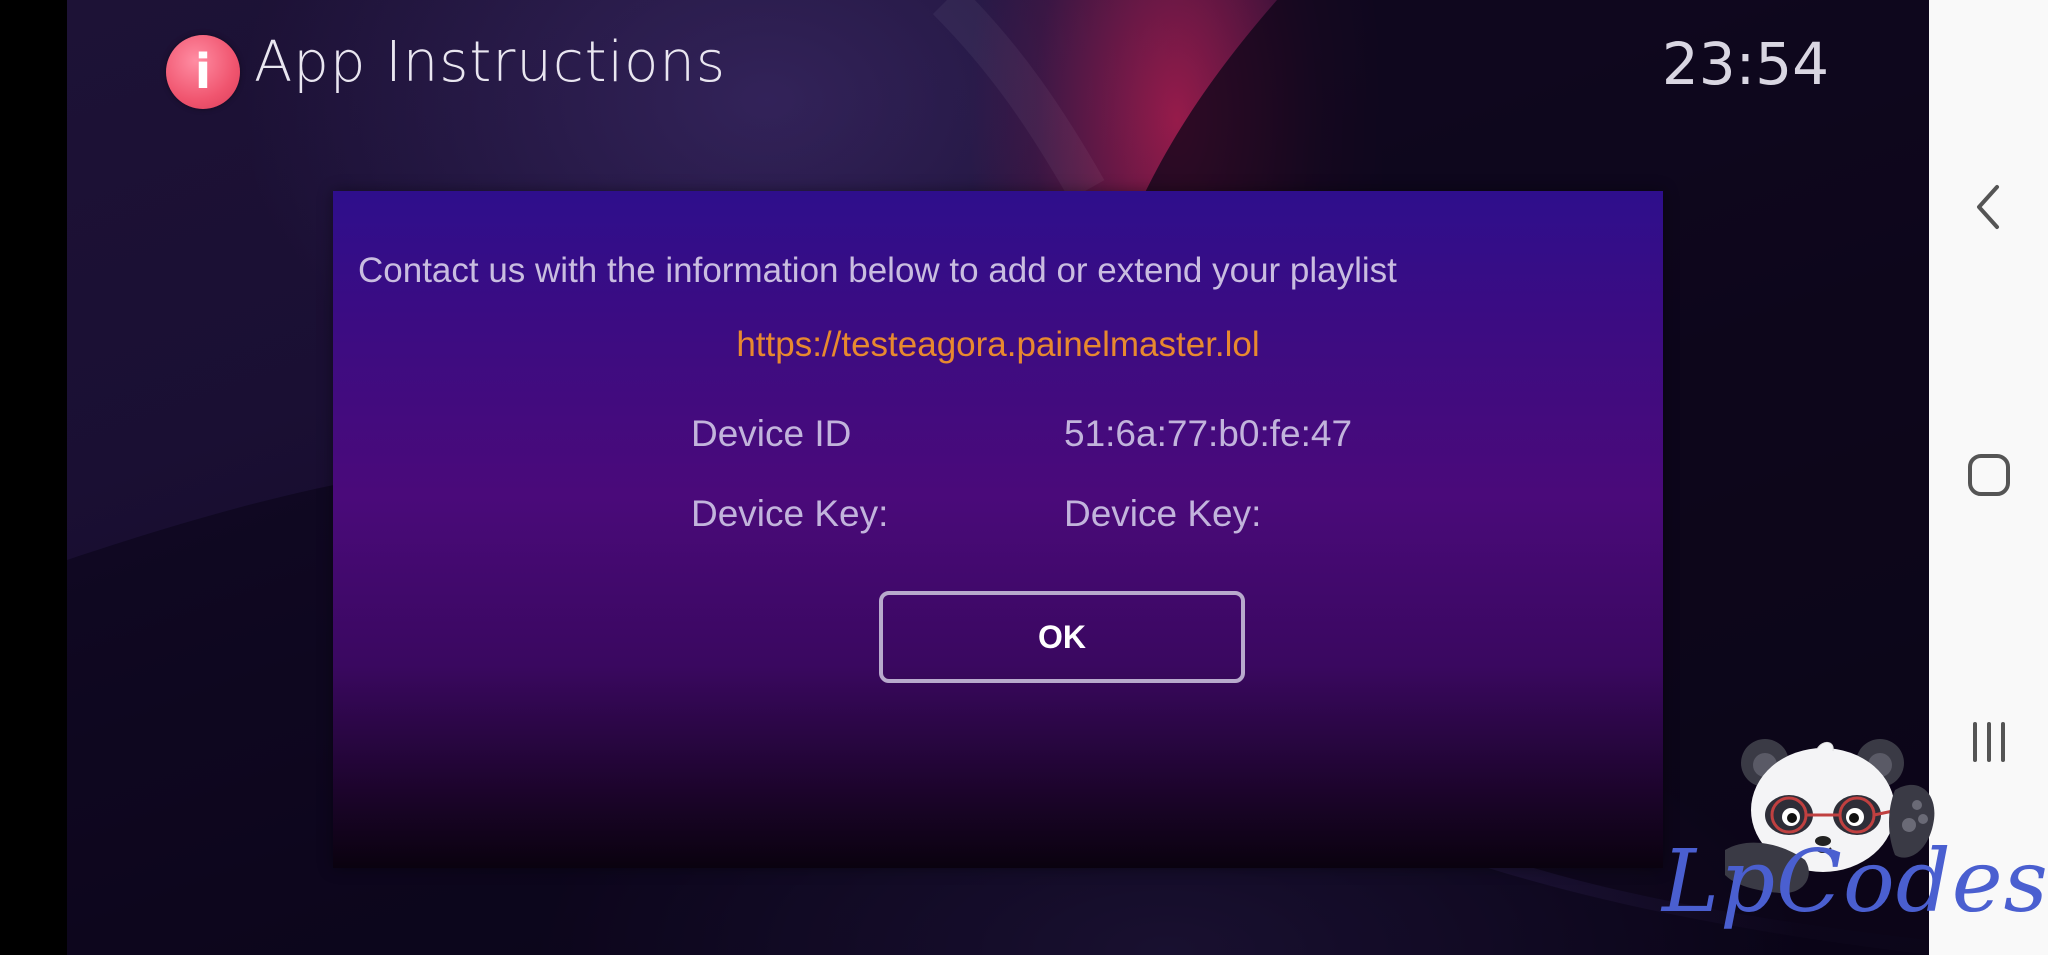 This screenshot has height=955, width=2048. Describe the element at coordinates (490, 62) in the screenshot. I see `page-title: App Instructions` at that location.